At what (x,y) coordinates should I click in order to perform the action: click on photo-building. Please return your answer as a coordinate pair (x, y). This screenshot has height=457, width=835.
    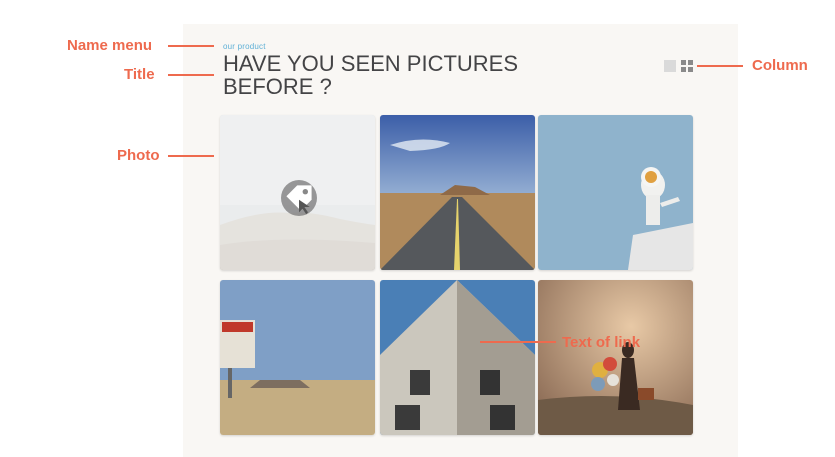
    Looking at the image, I should click on (457, 357).